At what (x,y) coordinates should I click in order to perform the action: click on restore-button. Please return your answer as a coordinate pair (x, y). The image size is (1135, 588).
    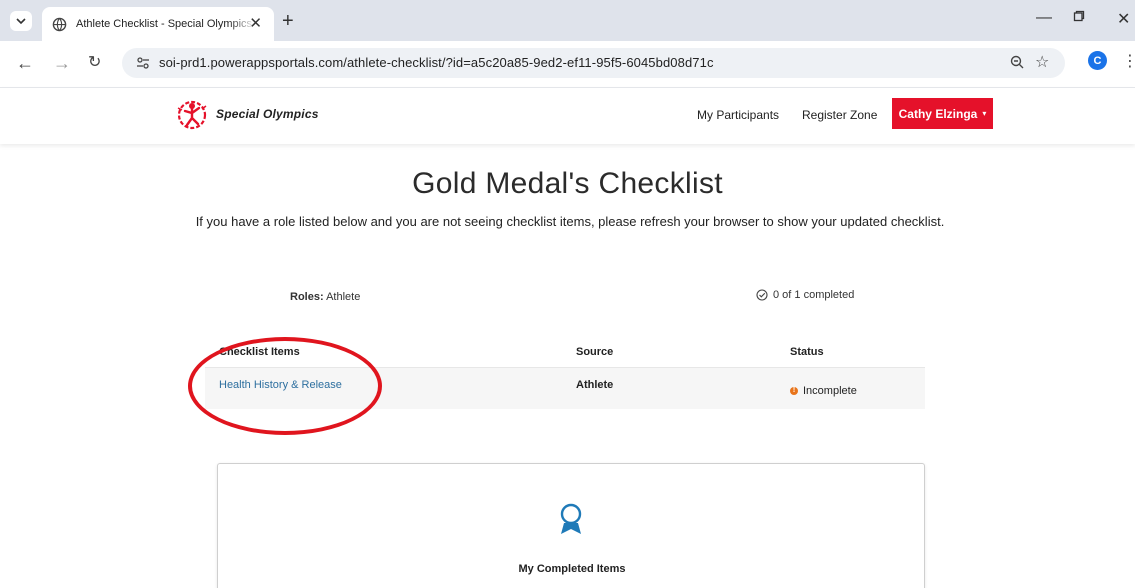
    Looking at the image, I should click on (1079, 18).